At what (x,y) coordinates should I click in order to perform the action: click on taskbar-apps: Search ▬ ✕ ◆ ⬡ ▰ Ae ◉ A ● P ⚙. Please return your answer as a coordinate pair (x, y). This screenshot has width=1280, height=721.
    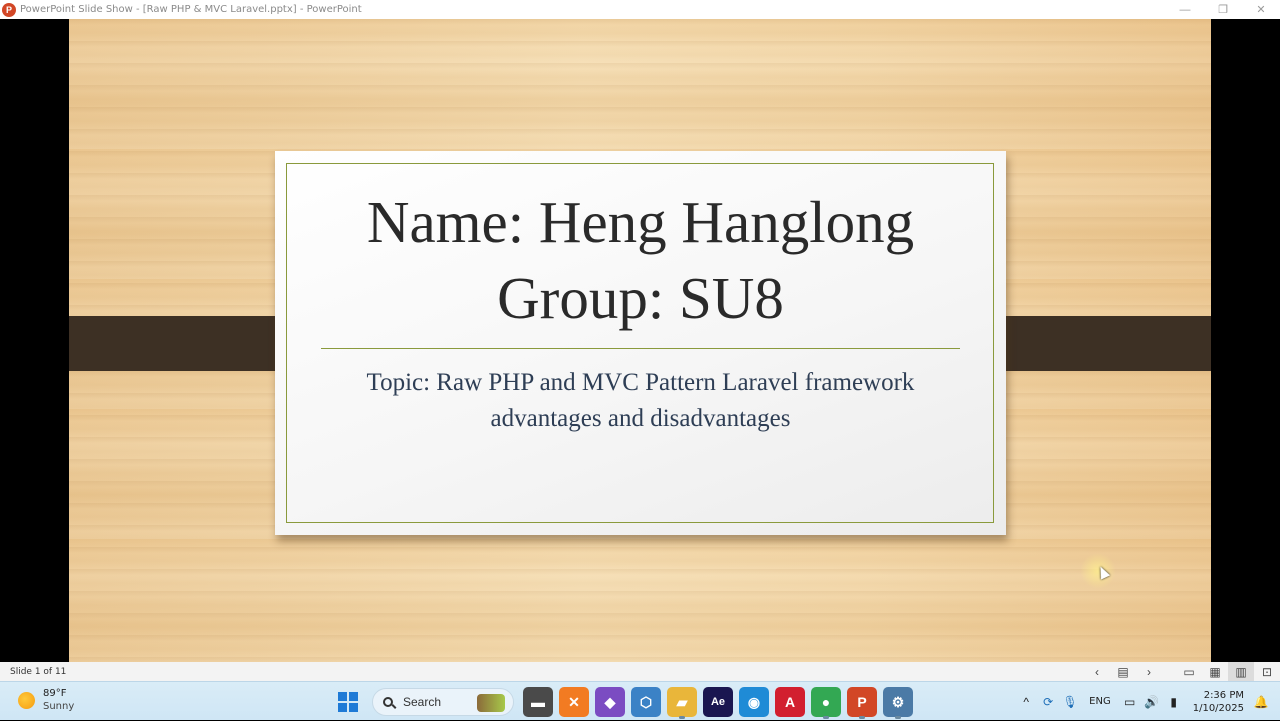
    Looking at the image, I should click on (623, 702).